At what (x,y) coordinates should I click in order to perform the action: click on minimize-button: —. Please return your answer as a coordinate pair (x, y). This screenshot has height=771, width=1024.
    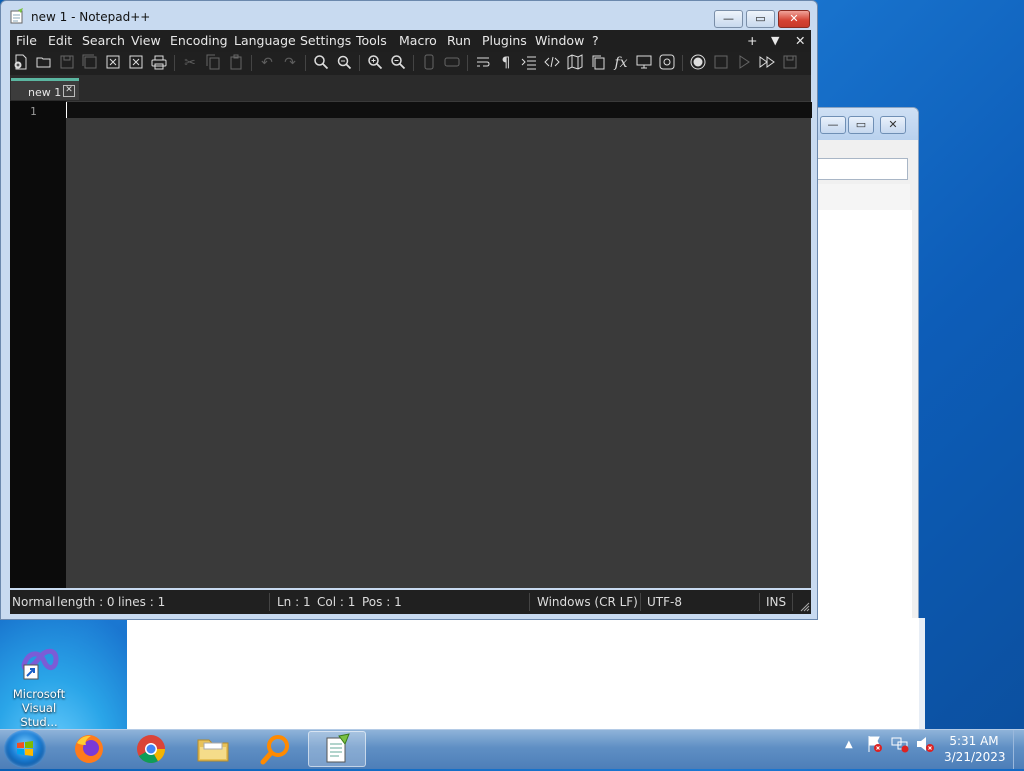
    Looking at the image, I should click on (728, 19).